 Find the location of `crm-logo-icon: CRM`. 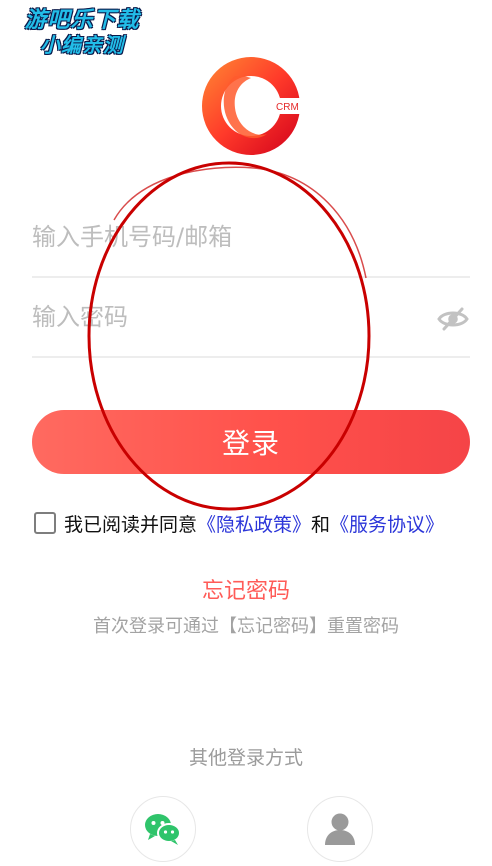

crm-logo-icon: CRM is located at coordinates (251, 106).